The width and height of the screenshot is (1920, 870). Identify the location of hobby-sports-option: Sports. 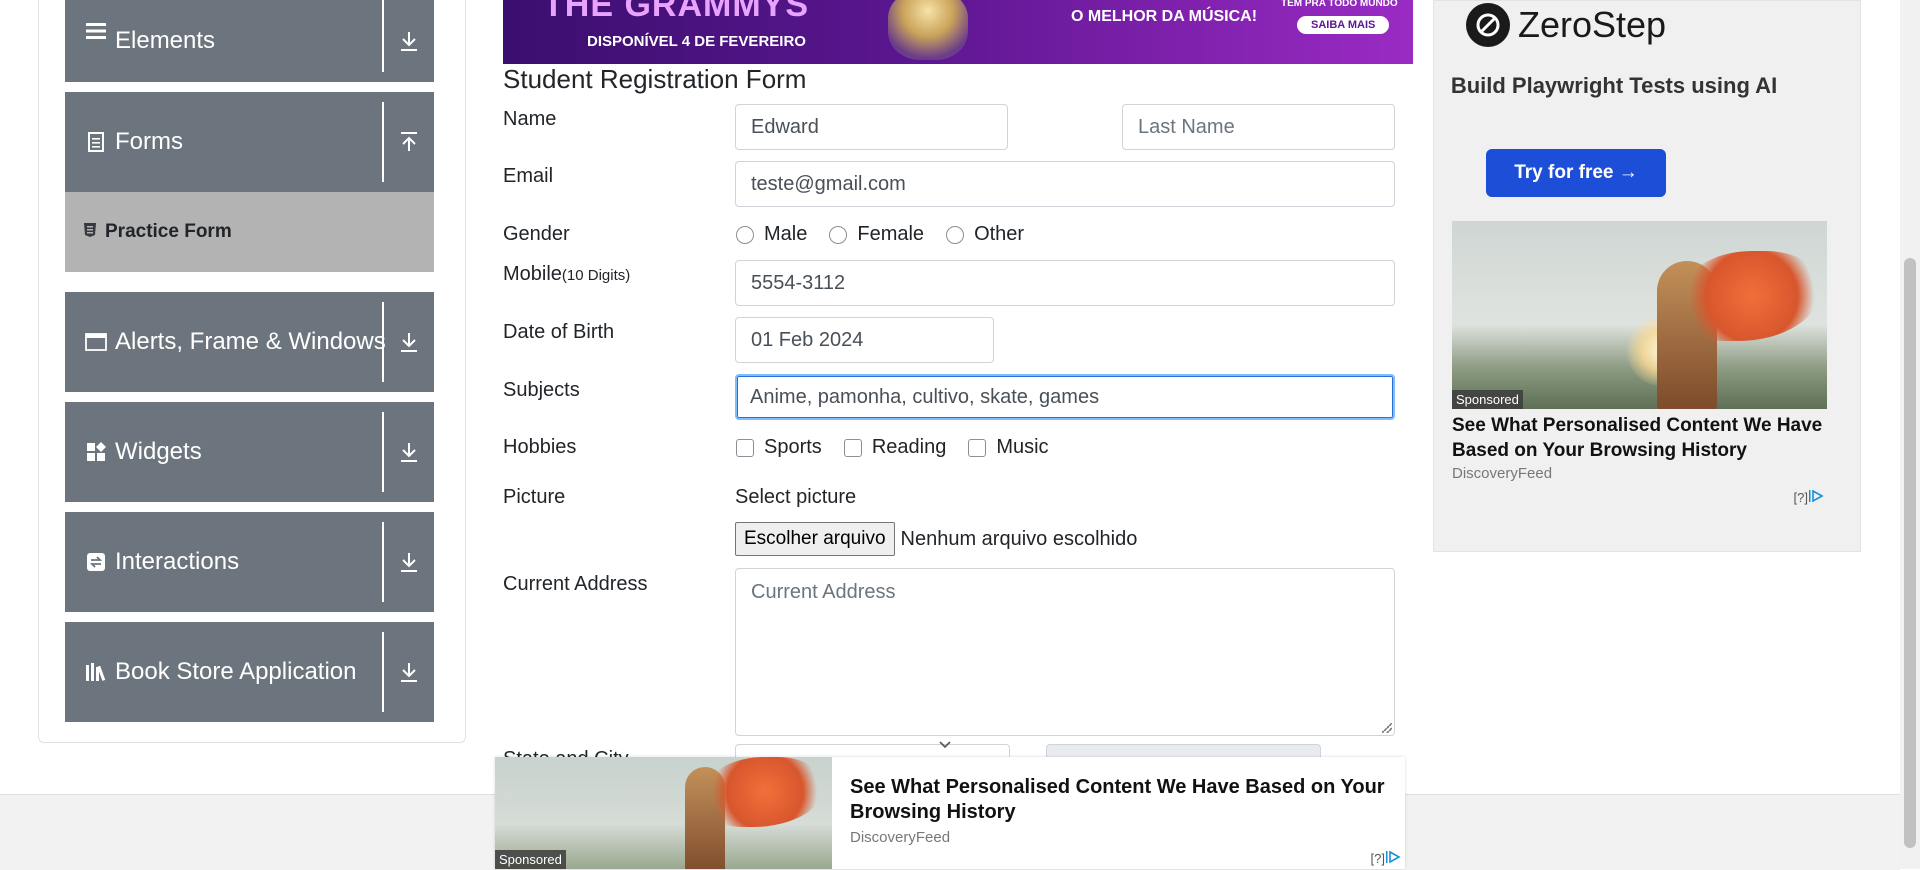
(779, 447).